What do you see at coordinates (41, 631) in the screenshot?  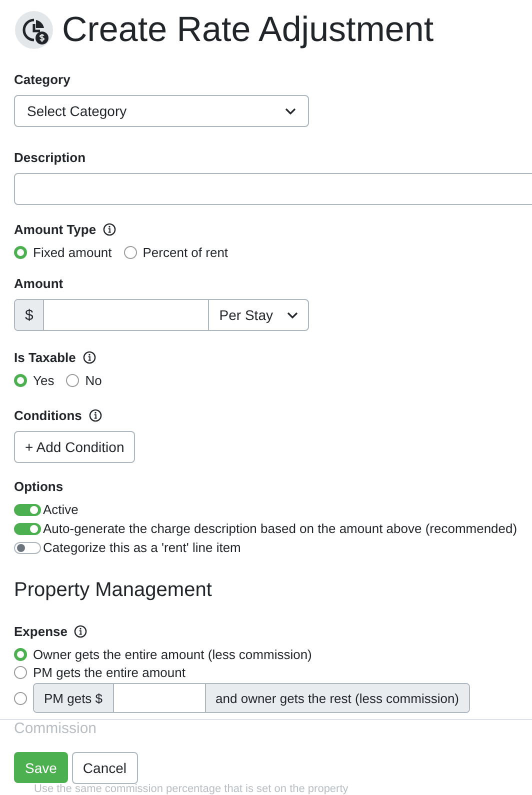 I see `field-label: Expense` at bounding box center [41, 631].